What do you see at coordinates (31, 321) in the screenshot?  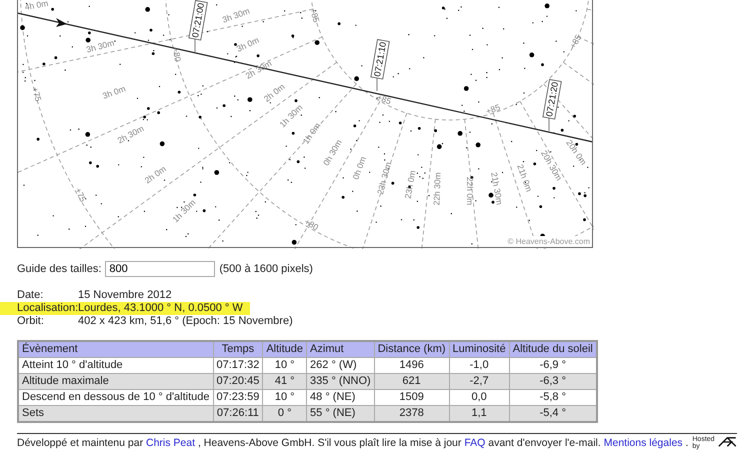 I see `info-label: Orbit:` at bounding box center [31, 321].